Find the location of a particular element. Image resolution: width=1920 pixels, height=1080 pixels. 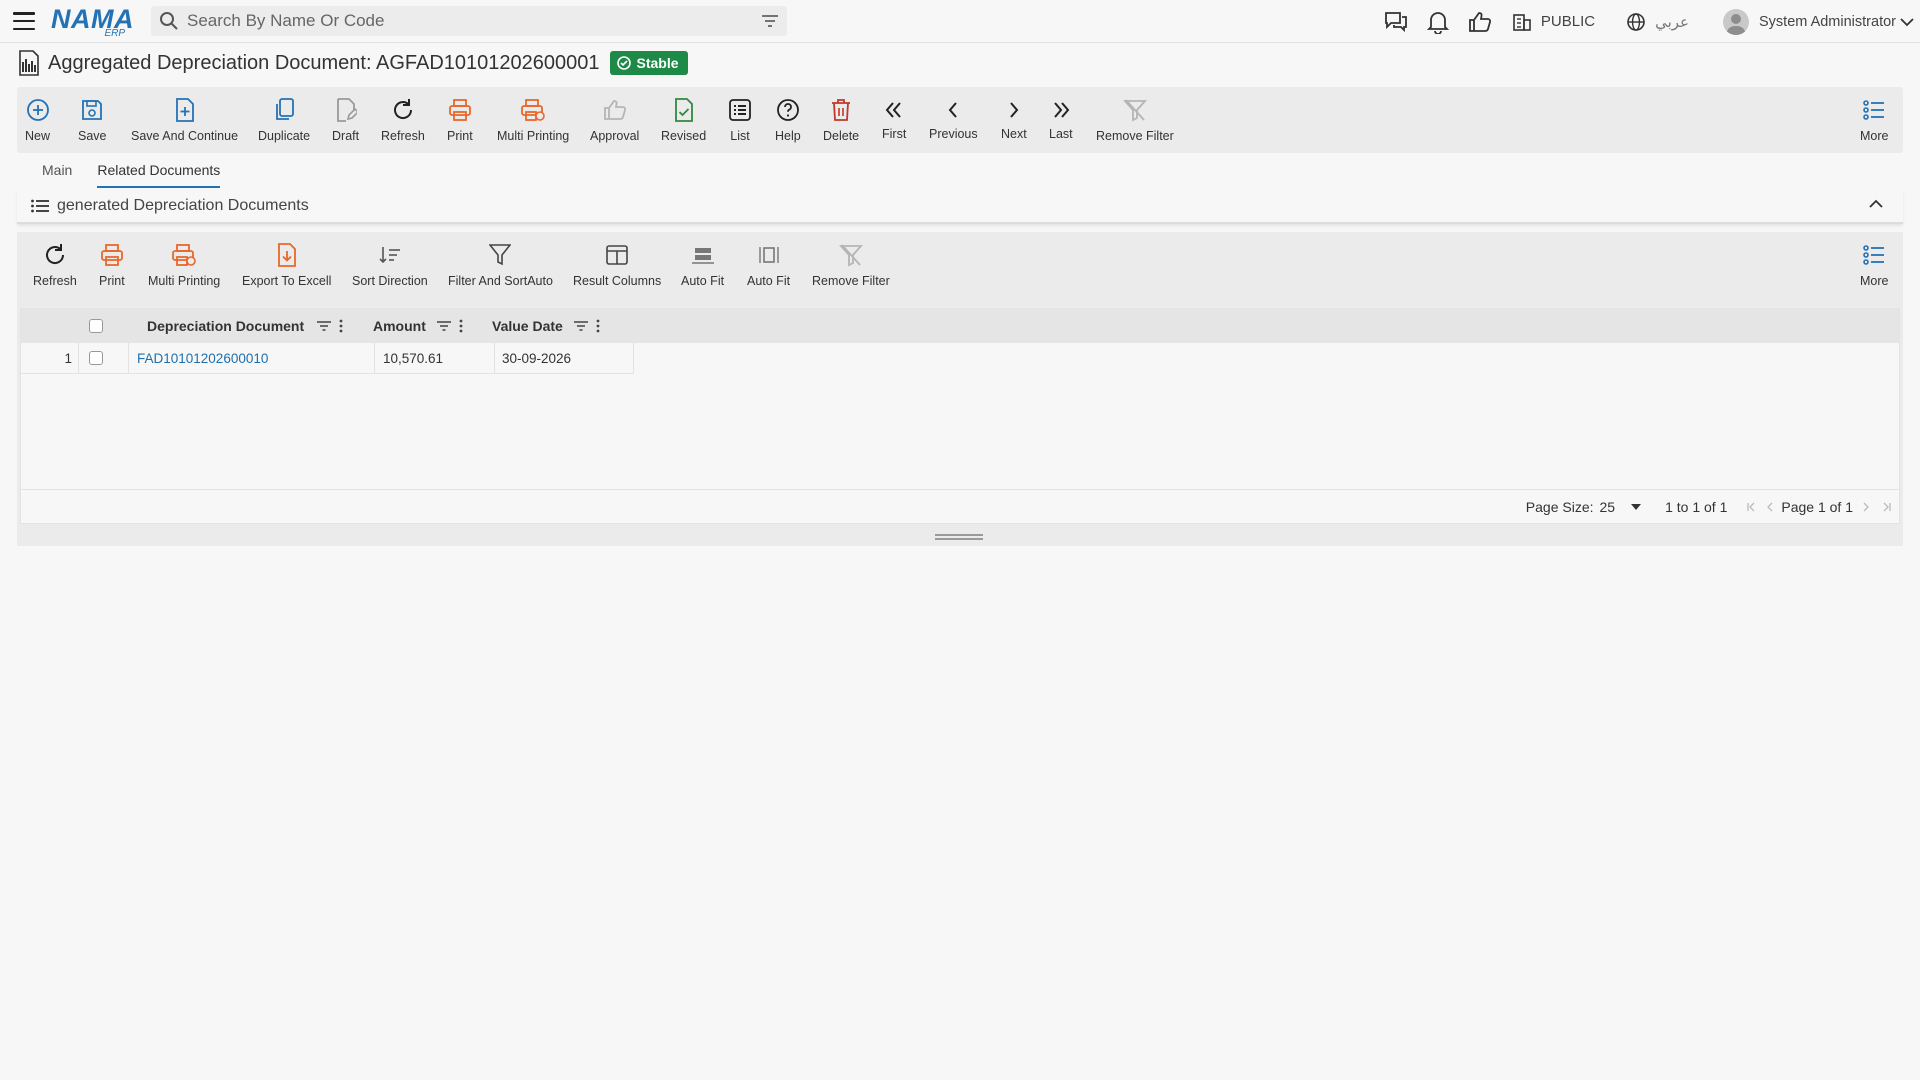

auto-fit-columns-button: Auto Fit is located at coordinates (768, 265).